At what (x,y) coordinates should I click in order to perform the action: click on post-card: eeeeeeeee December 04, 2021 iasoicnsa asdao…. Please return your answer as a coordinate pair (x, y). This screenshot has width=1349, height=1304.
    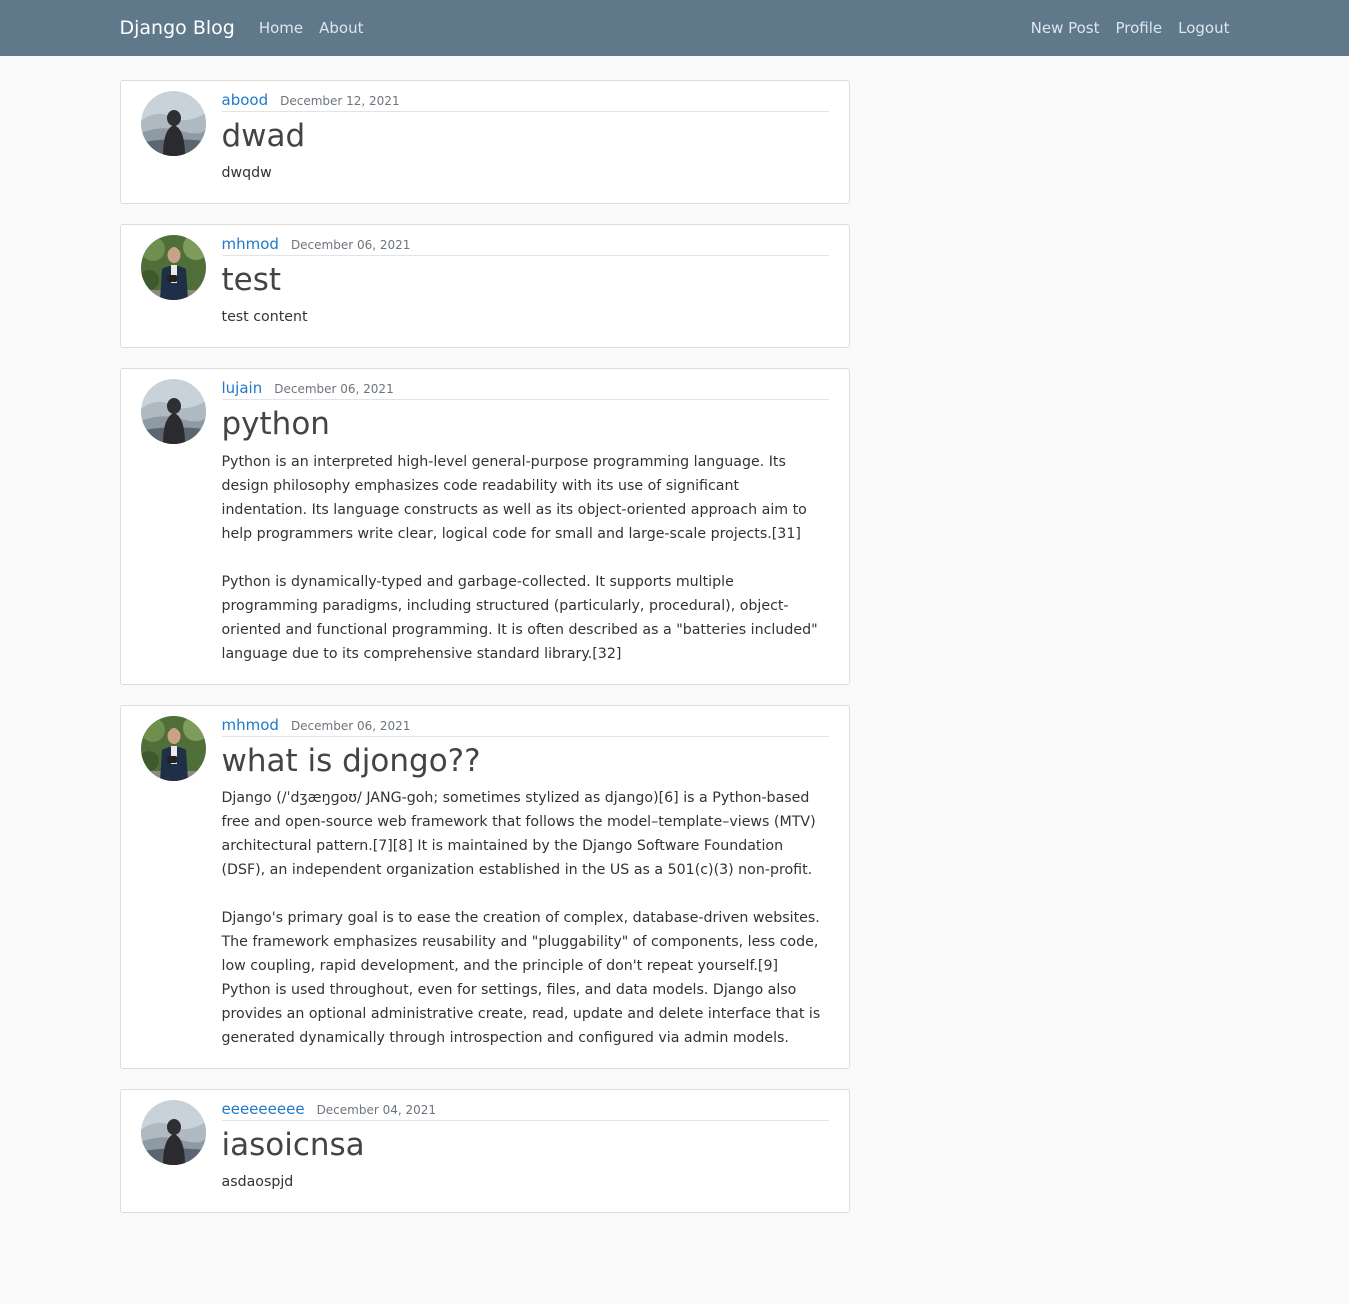
    Looking at the image, I should click on (484, 1150).